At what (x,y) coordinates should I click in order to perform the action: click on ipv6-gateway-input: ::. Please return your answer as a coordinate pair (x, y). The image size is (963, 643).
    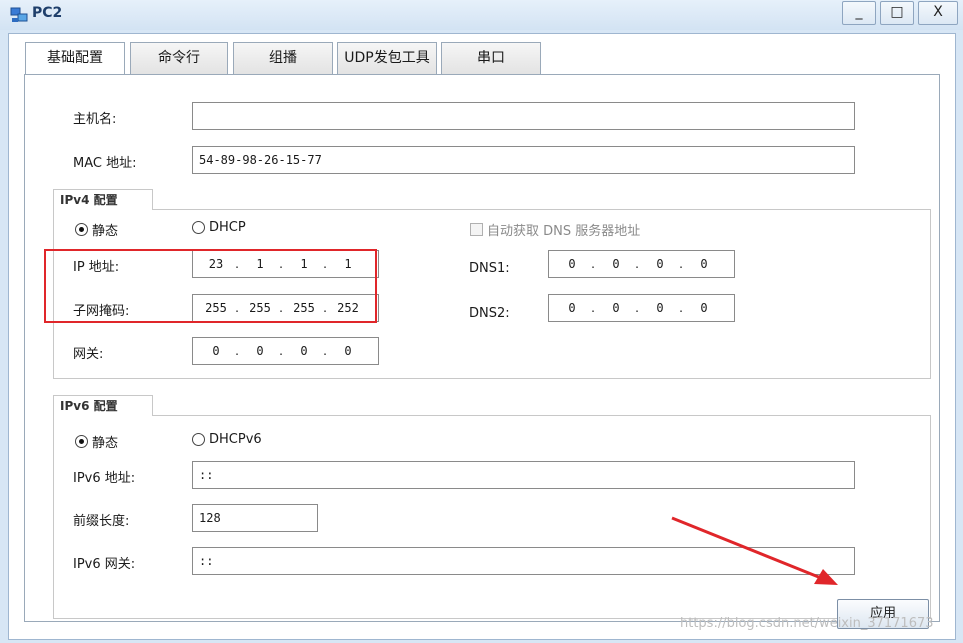
    Looking at the image, I should click on (523, 561).